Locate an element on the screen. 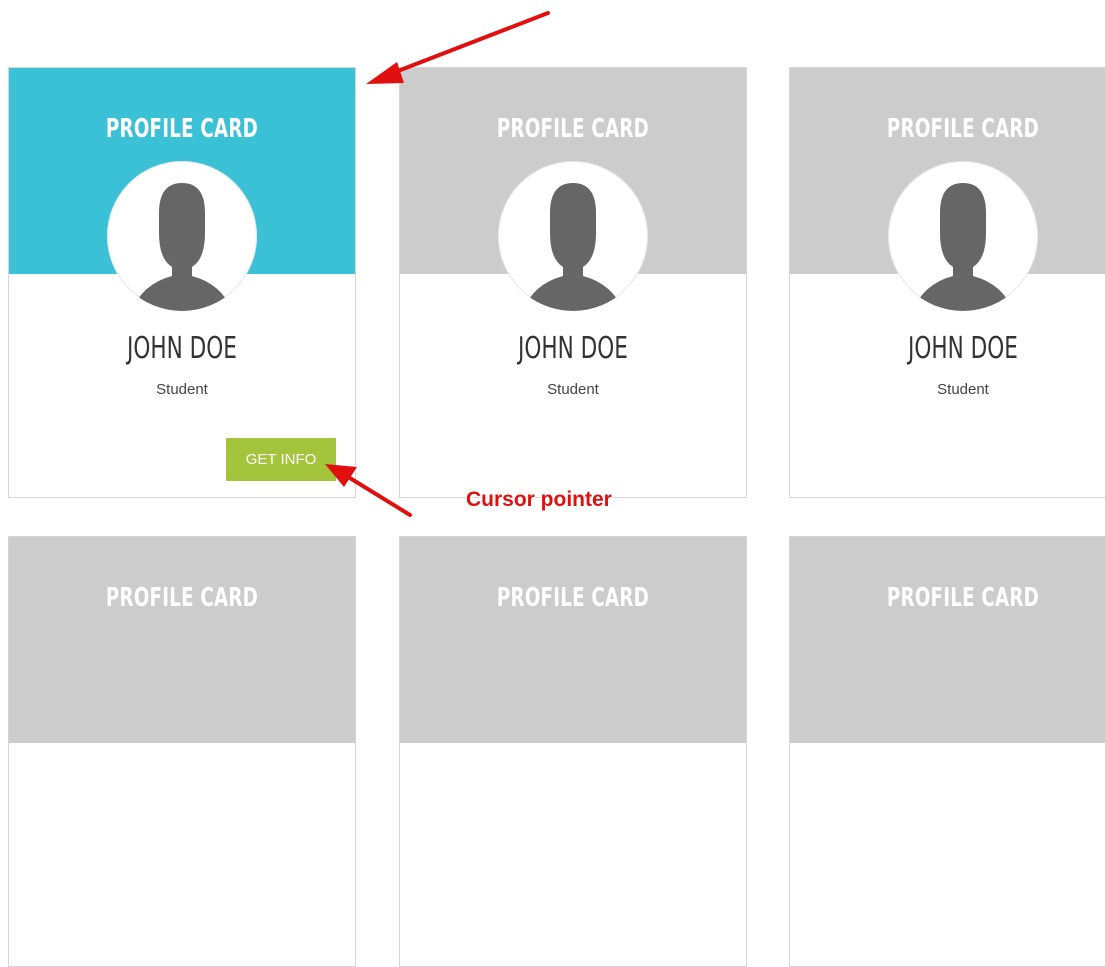  profile-card-4: PROFILE CARD is located at coordinates (182, 751).